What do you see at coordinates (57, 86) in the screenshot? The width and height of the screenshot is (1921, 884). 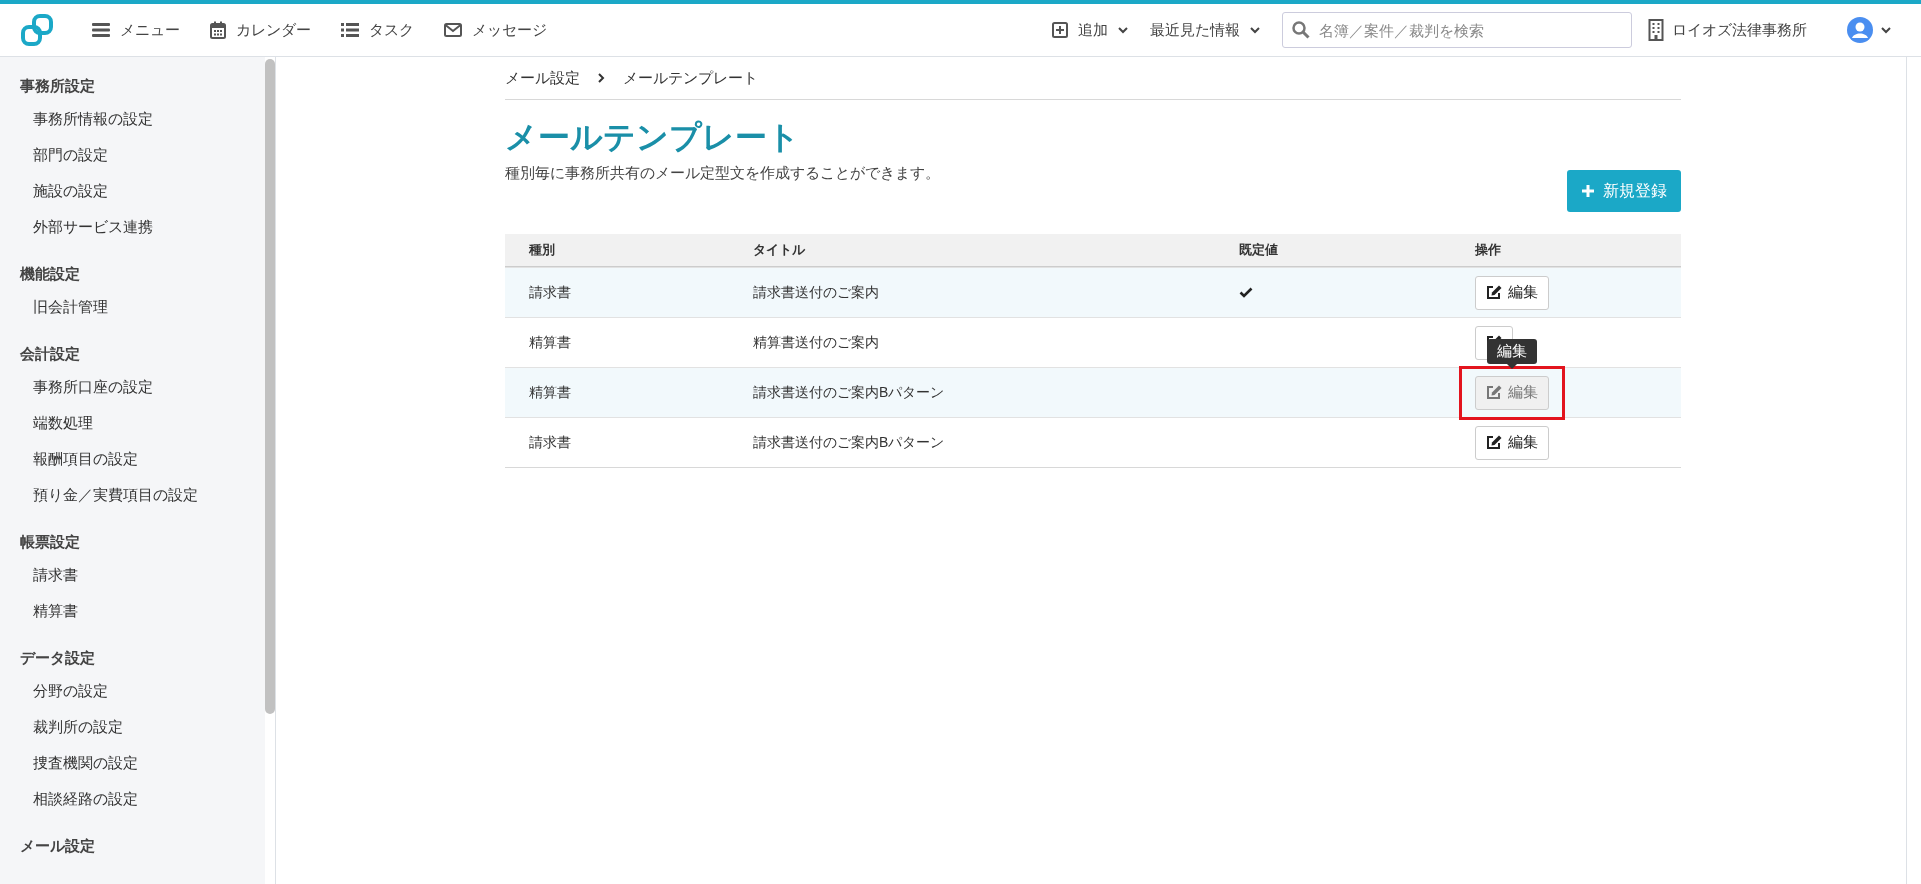 I see `section-heading: 事務所設定` at bounding box center [57, 86].